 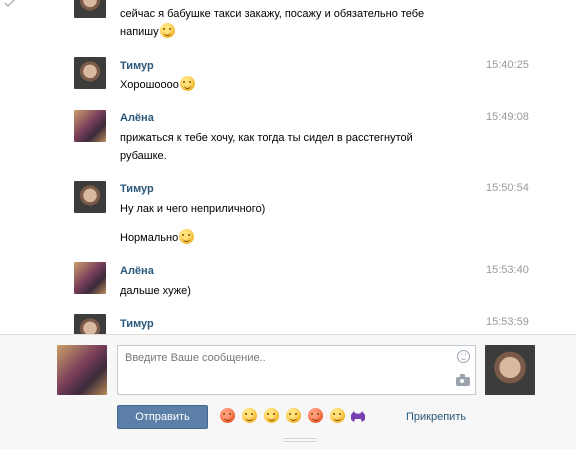 I want to click on message-line: Хорошоооо, so click(x=149, y=85).